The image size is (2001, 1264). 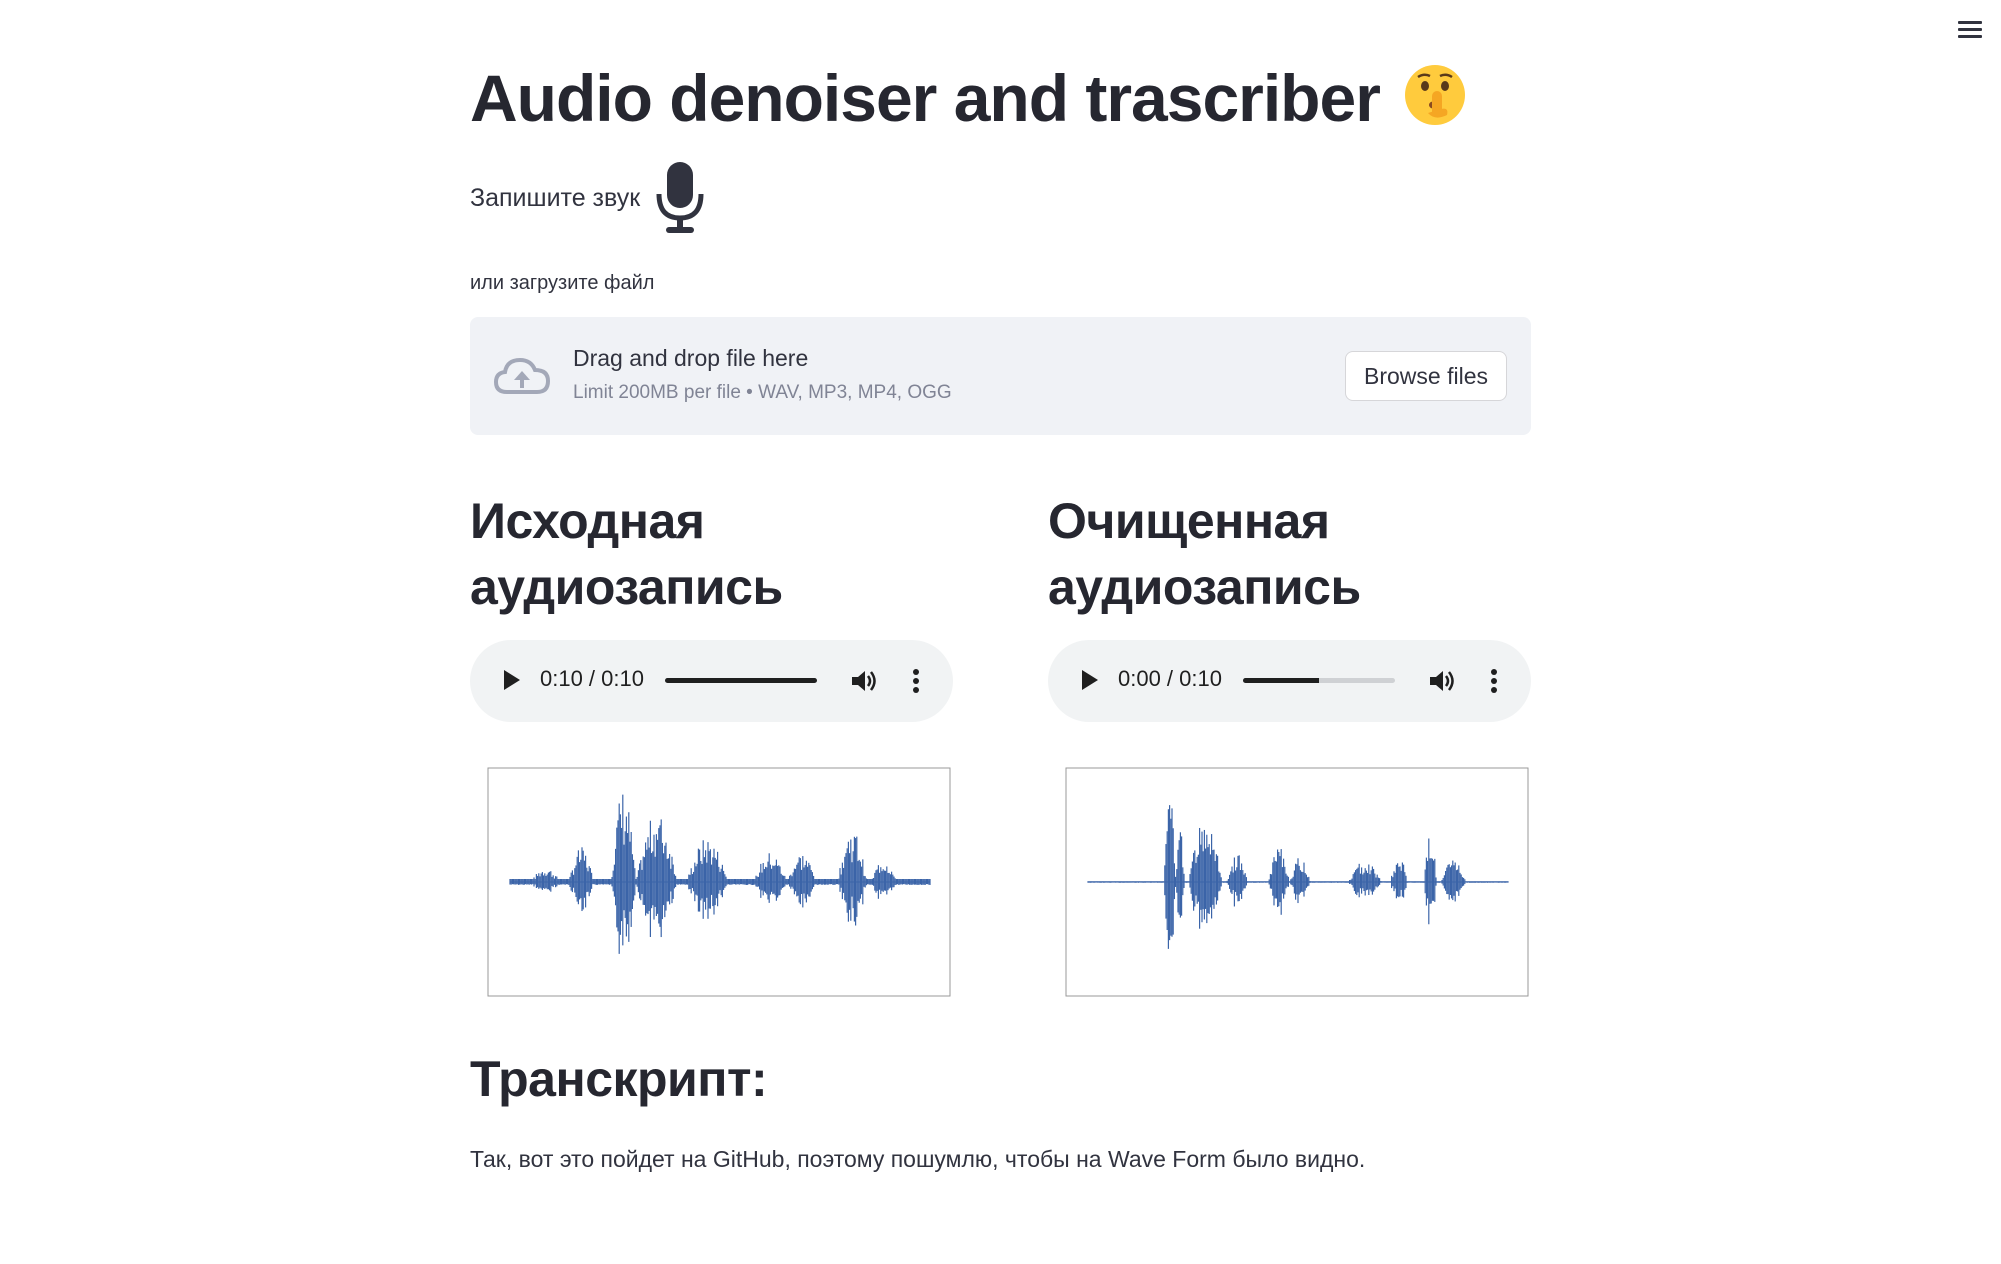 What do you see at coordinates (711, 742) in the screenshot?
I see `original-audio-column: Исходная аудиозапись 0:10 / 0:10` at bounding box center [711, 742].